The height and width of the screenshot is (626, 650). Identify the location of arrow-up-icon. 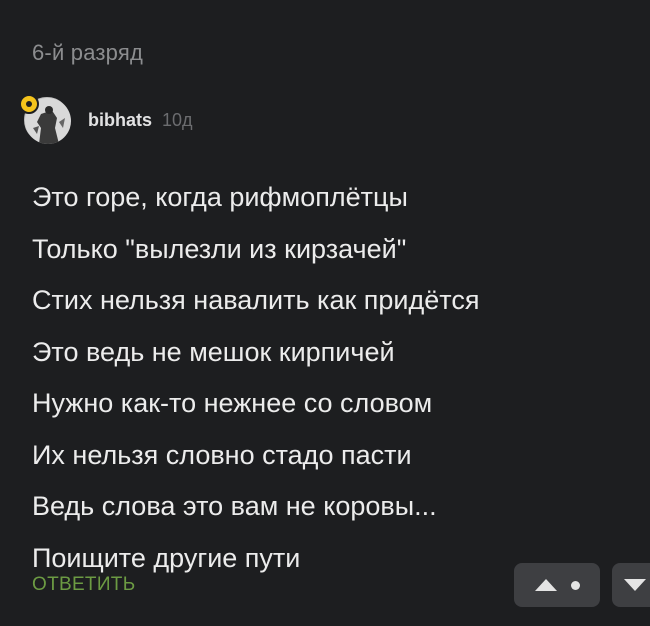
(545, 585).